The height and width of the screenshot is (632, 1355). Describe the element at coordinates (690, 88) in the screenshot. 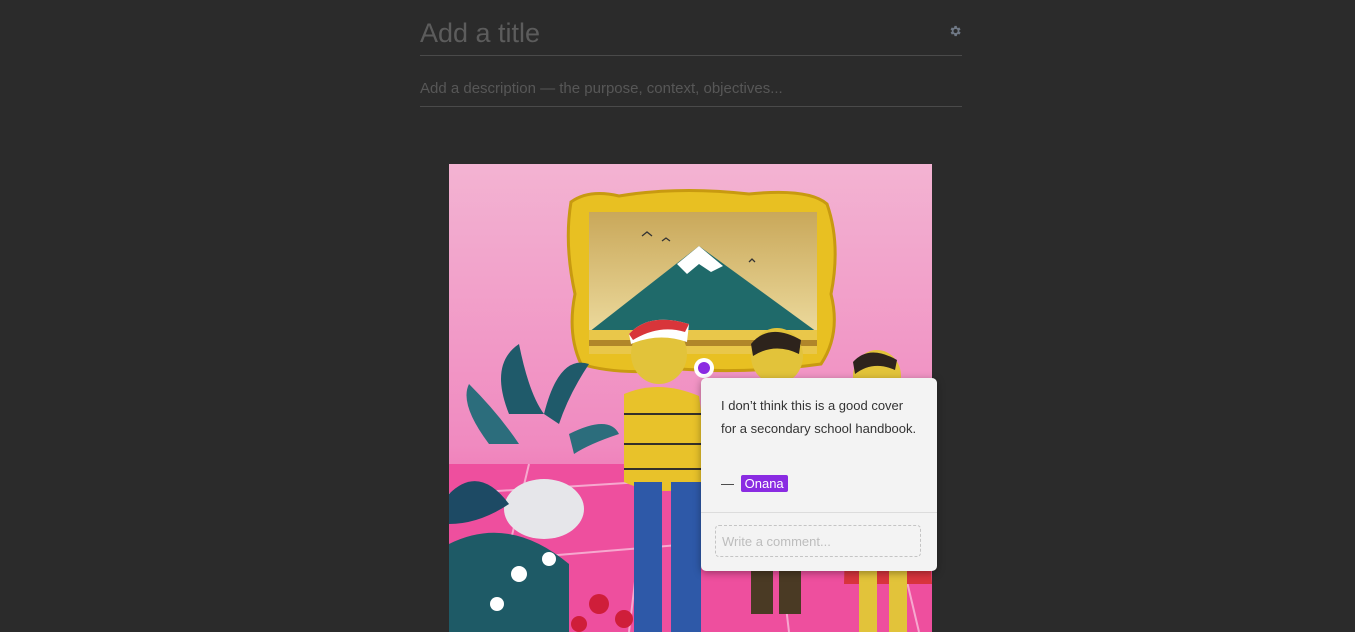

I see `description-input` at that location.